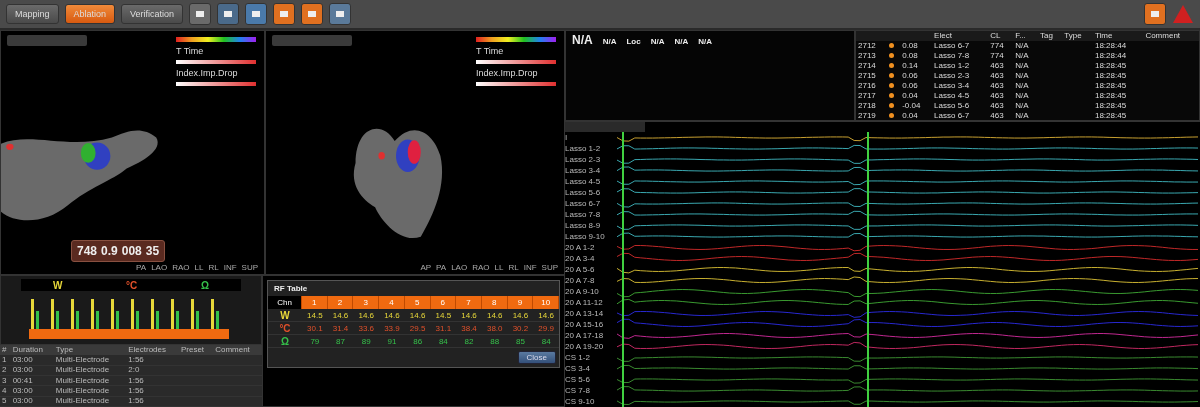  Describe the element at coordinates (583, 214) in the screenshot. I see `channel-label: Lasso 7-8` at that location.